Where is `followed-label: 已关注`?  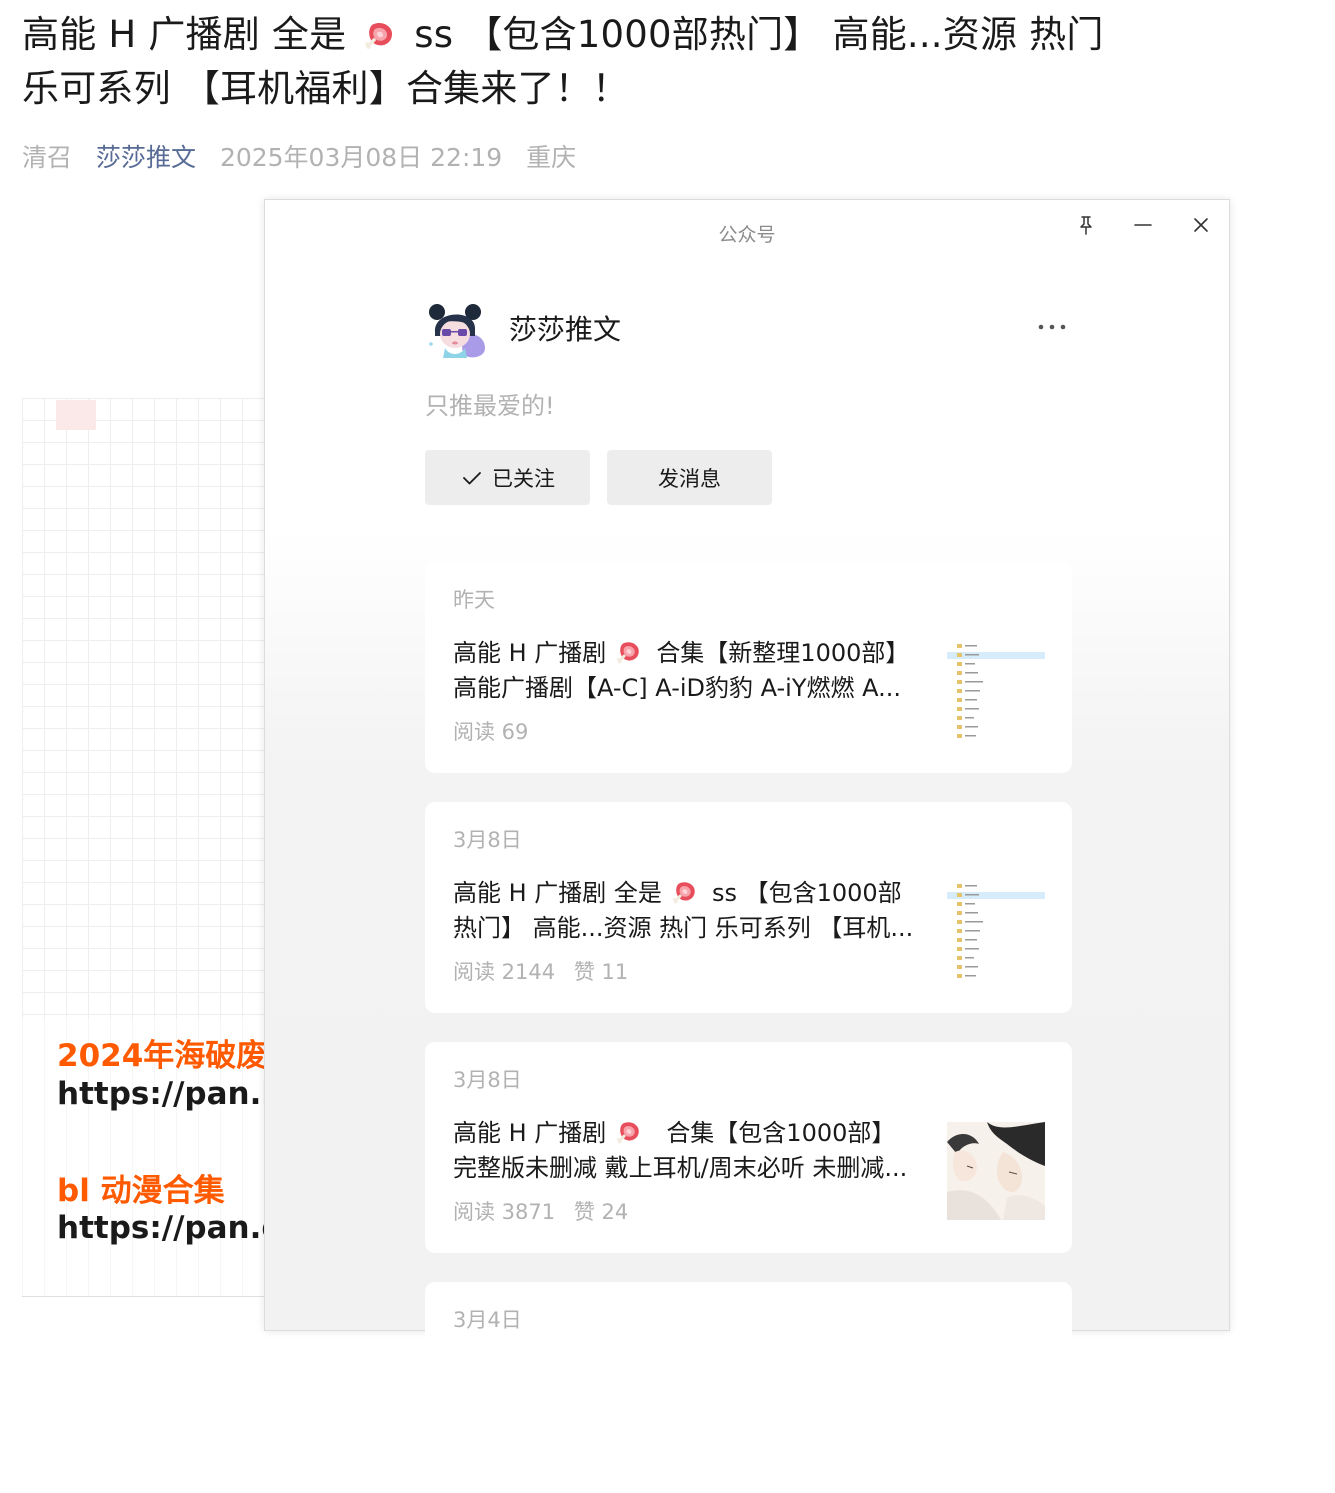
followed-label: 已关注 is located at coordinates (523, 478).